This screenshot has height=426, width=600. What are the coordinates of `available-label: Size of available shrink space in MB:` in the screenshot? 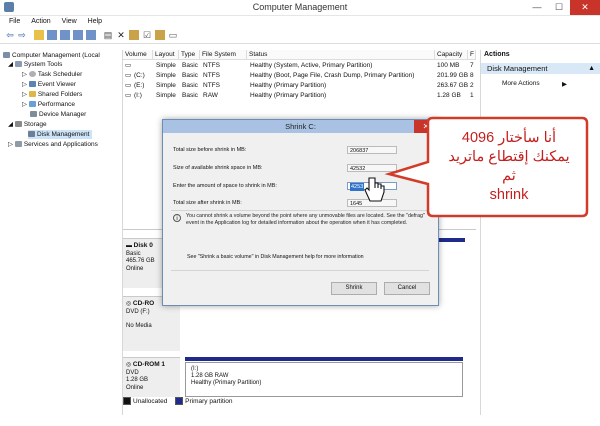 It's located at (218, 168).